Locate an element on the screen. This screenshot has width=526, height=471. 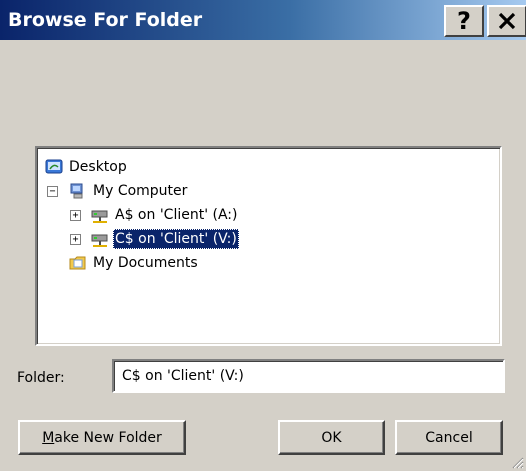
mnemonic-letter: M is located at coordinates (48, 437).